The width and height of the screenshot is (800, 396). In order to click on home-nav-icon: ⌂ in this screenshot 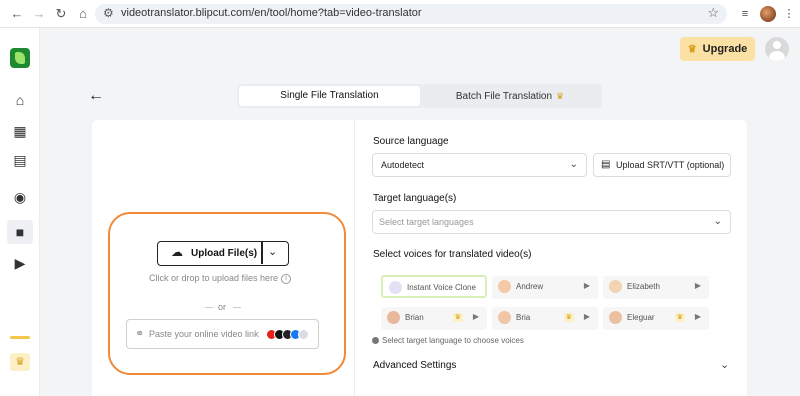, I will do `click(20, 100)`.